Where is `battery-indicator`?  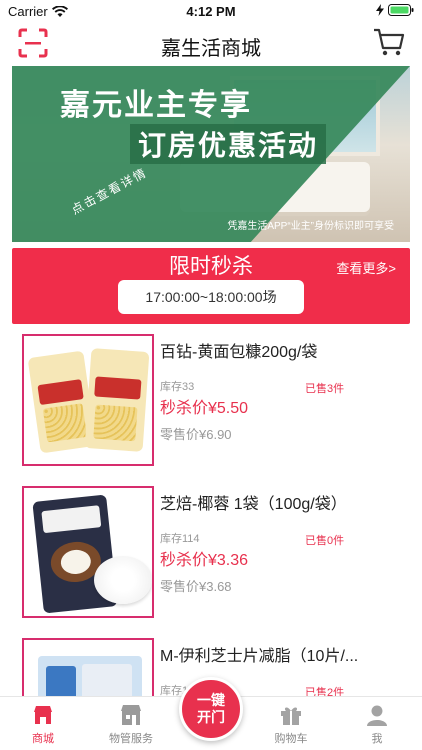
battery-indicator is located at coordinates (395, 10).